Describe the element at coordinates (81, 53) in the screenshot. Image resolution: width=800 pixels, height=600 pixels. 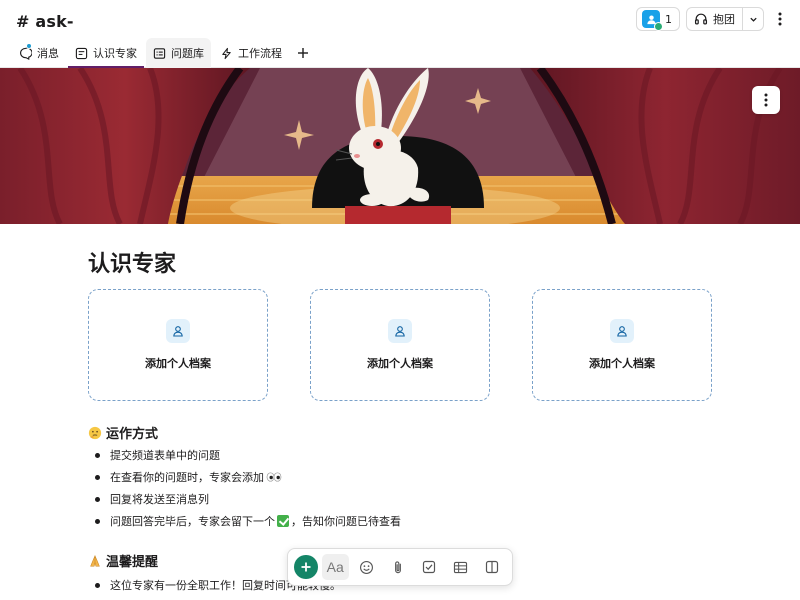
I see `canvas-icon` at that location.